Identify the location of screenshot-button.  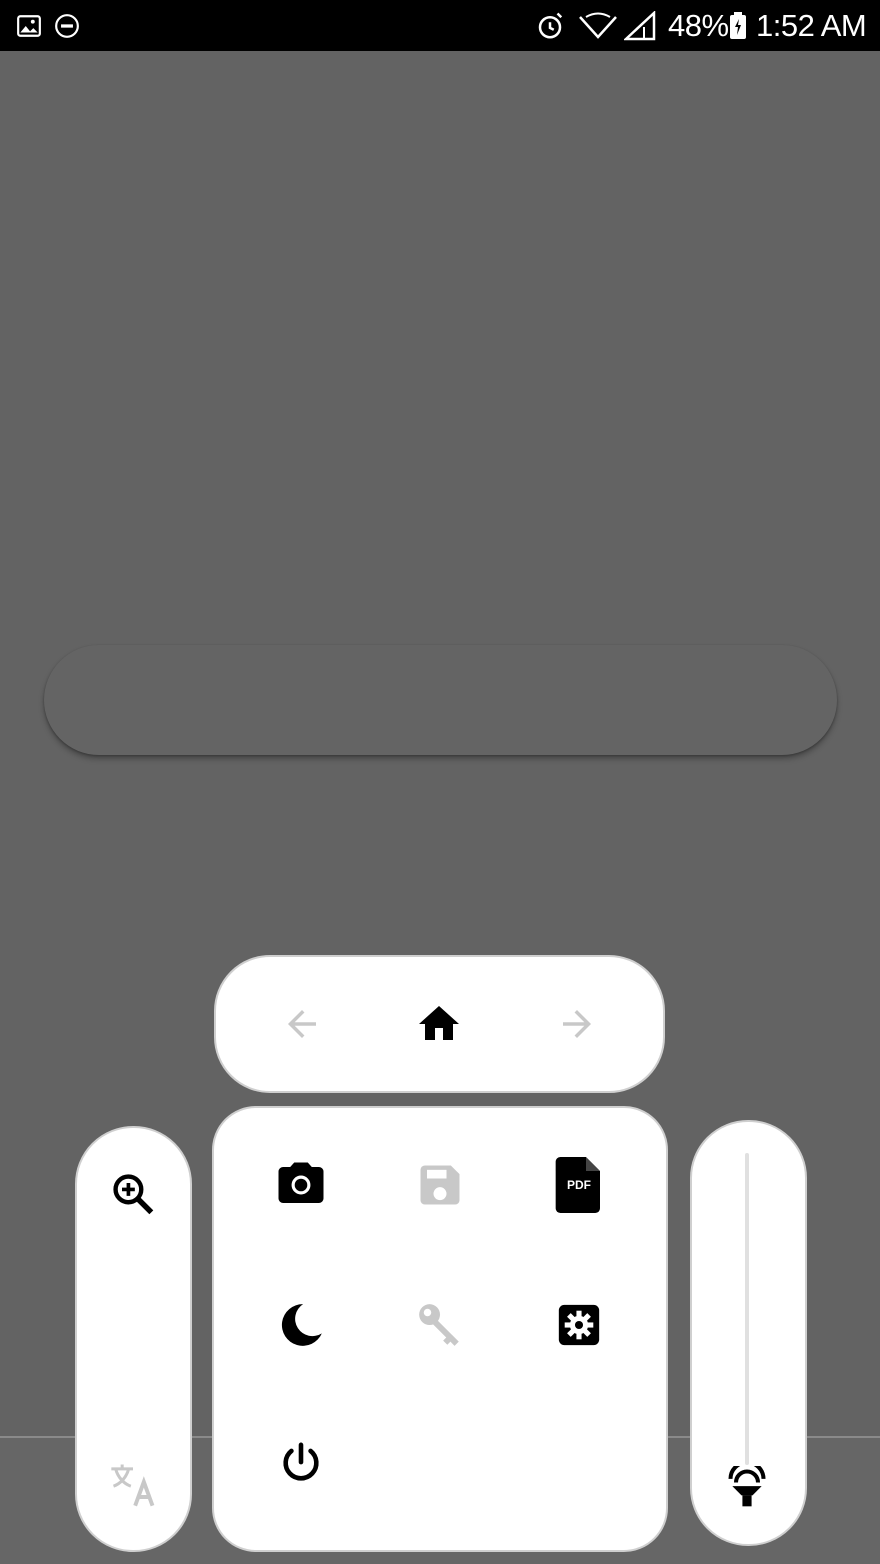
(301, 1185).